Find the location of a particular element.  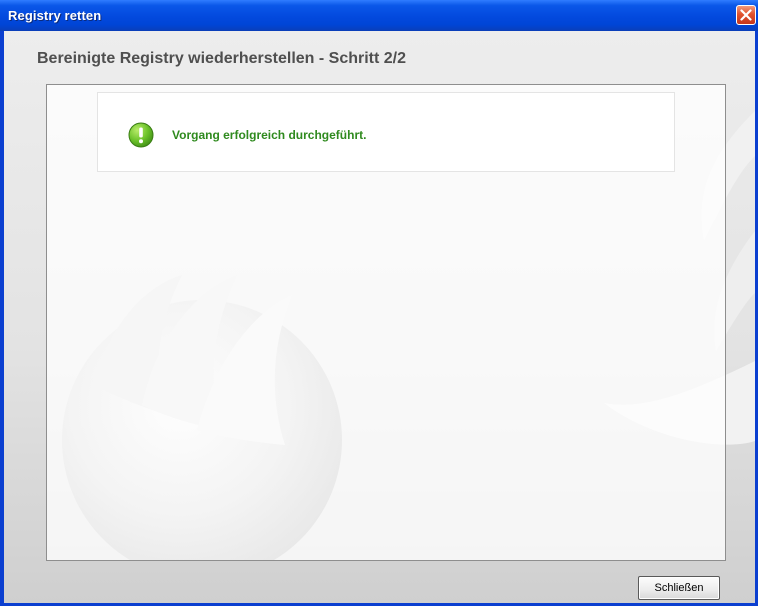

close-dialog-button: Schließen is located at coordinates (679, 588).